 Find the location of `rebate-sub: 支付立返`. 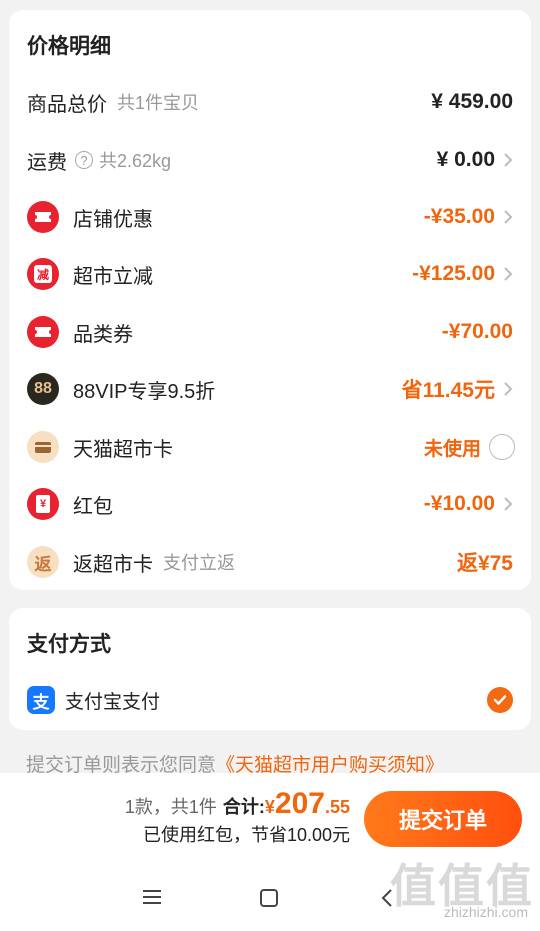

rebate-sub: 支付立返 is located at coordinates (199, 563).